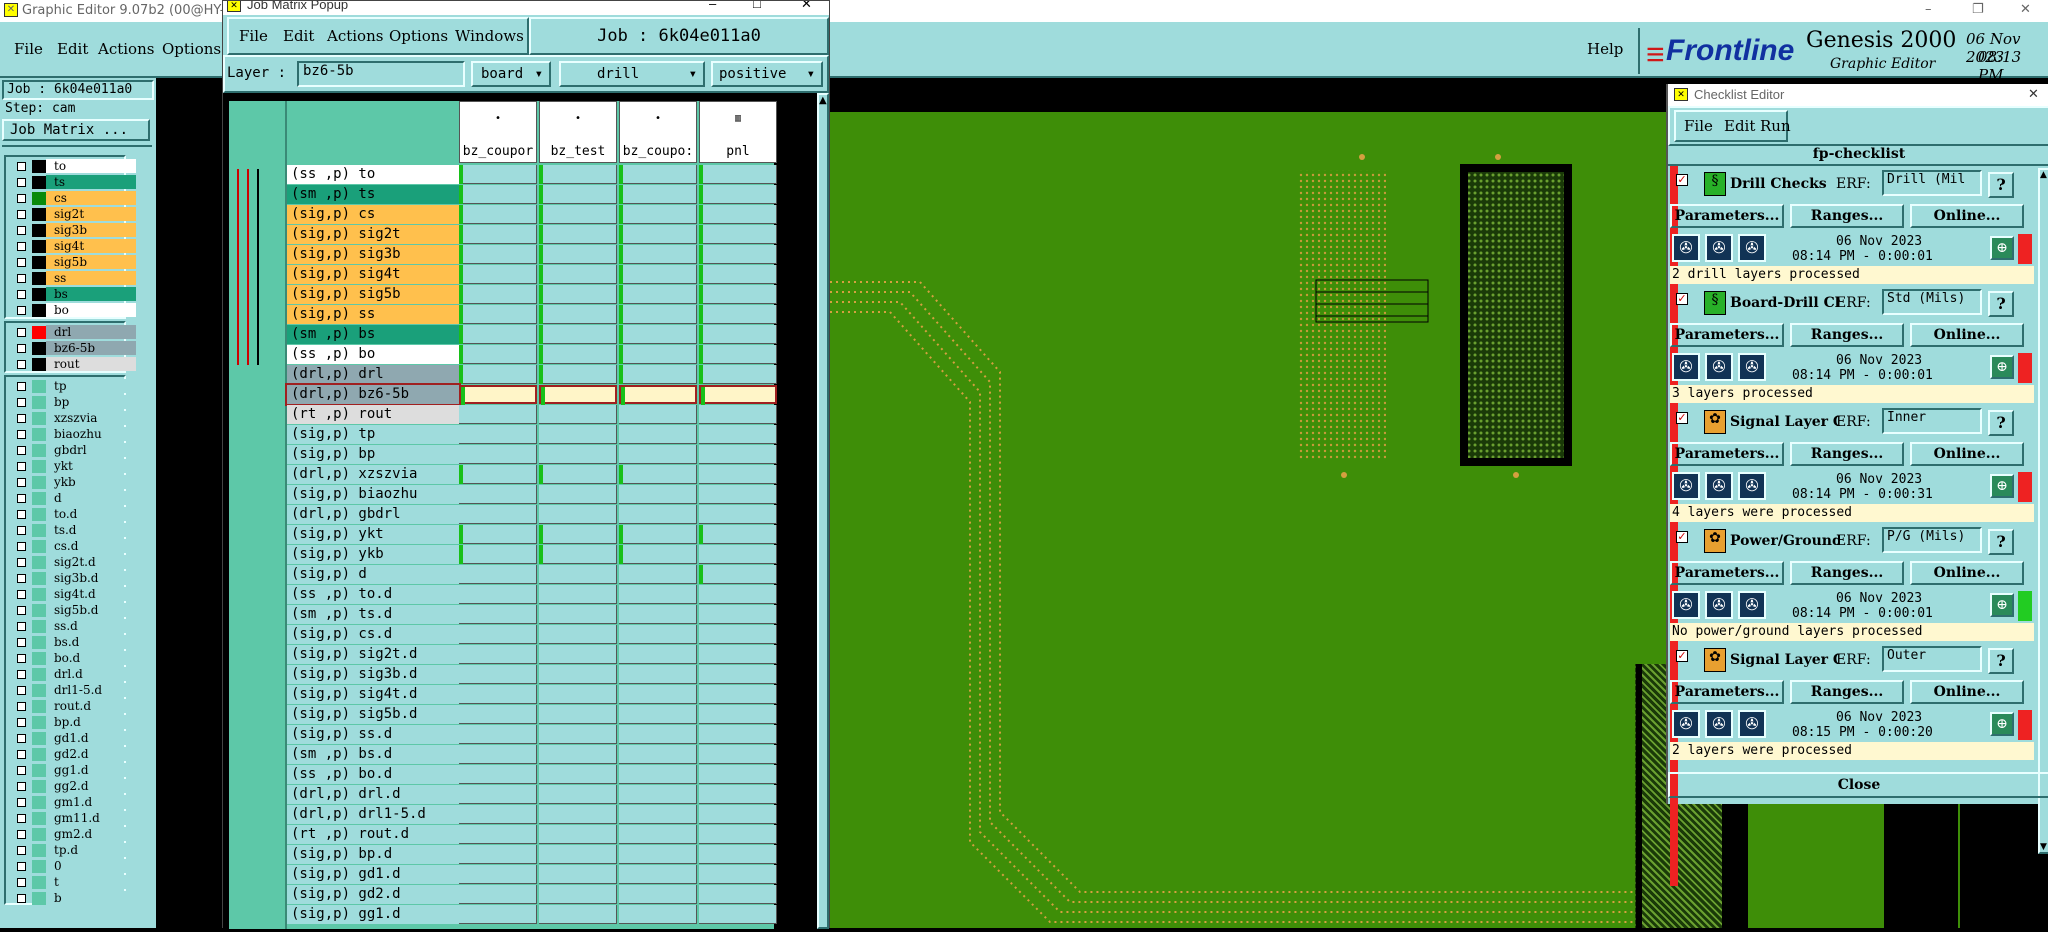 Image resolution: width=2048 pixels, height=932 pixels. Describe the element at coordinates (373, 534) in the screenshot. I see `matrix-row-label: (sig,p) ykt` at that location.